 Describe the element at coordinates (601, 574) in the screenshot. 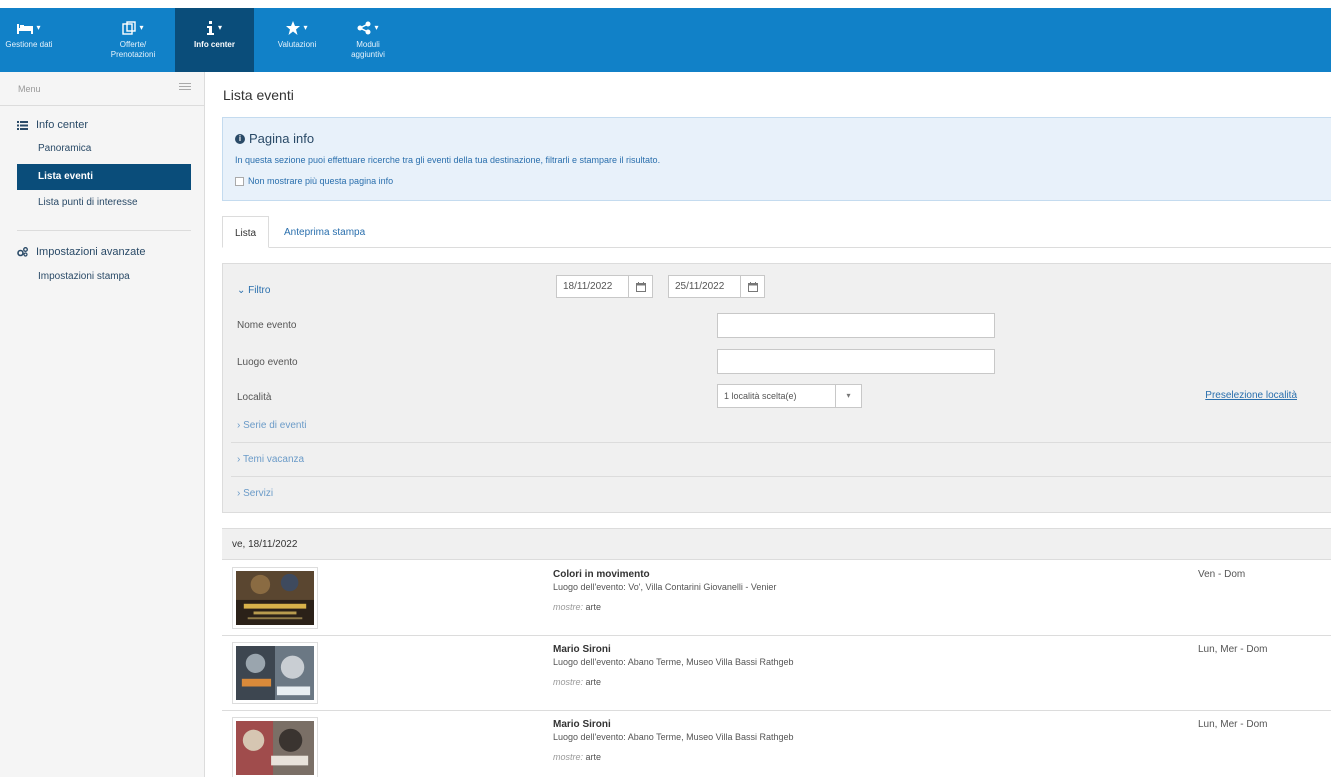

I see `event-title: Colori in movimento` at that location.